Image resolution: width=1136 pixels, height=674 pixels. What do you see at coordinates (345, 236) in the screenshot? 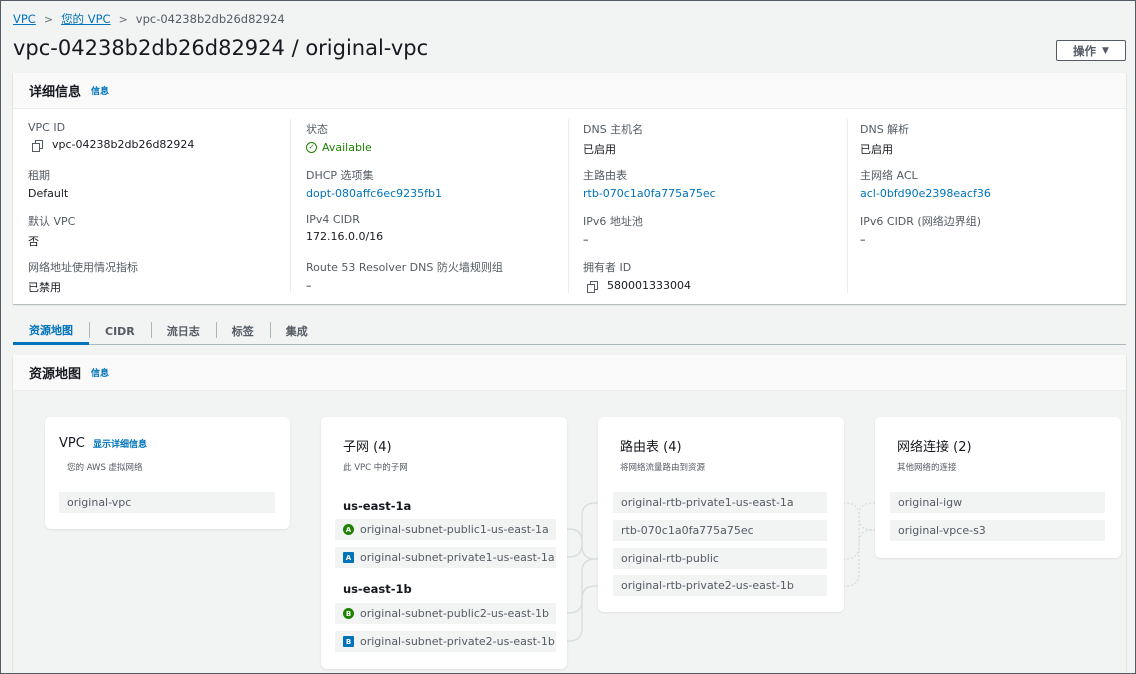
I see `field-value: 172.16.0.0/16` at bounding box center [345, 236].